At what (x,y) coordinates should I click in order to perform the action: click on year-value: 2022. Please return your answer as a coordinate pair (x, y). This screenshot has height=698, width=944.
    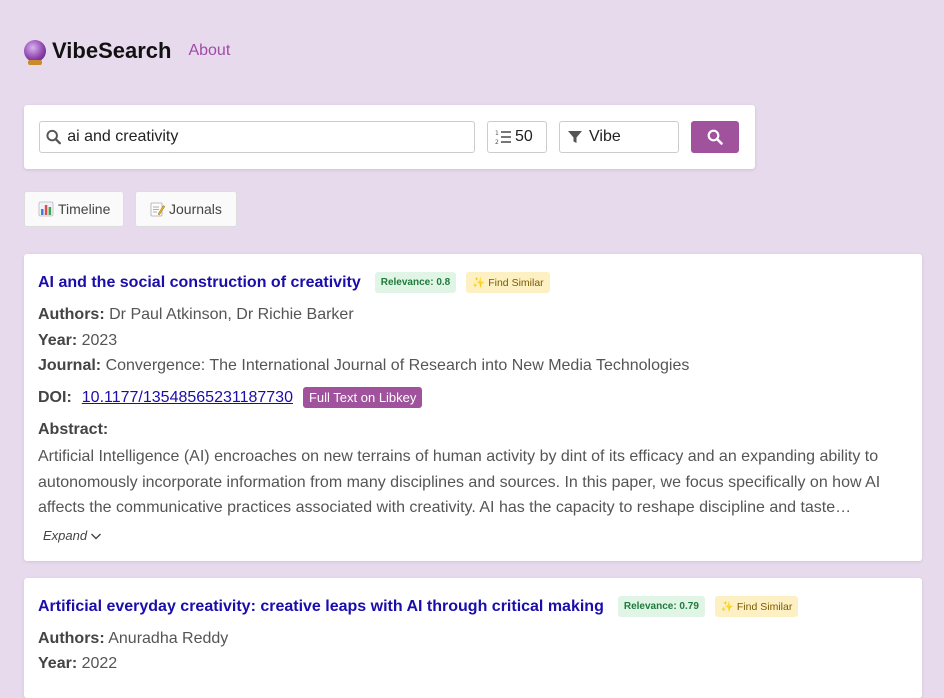
    Looking at the image, I should click on (99, 663).